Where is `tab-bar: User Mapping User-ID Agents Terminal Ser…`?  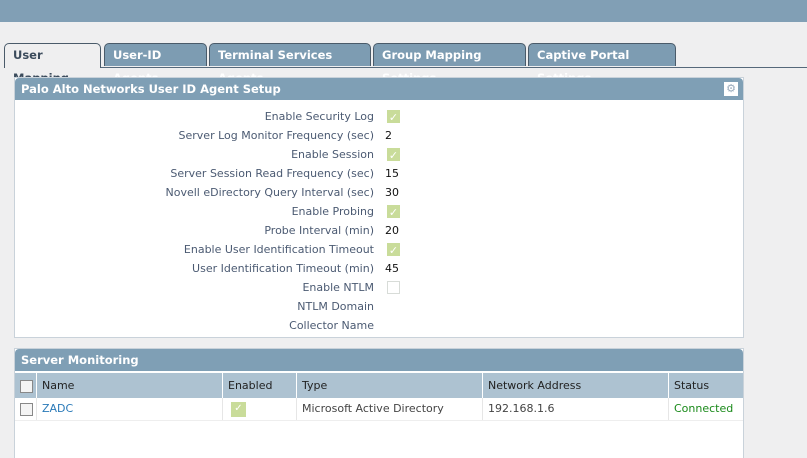
tab-bar: User Mapping User-ID Agents Terminal Ser… is located at coordinates (405, 64).